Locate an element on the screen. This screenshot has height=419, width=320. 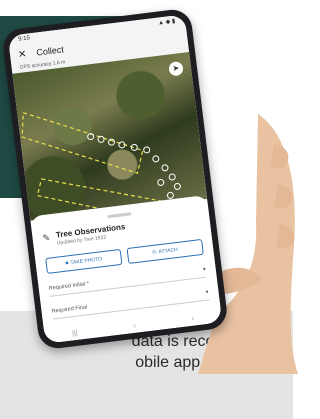
take-photo-label: TAKE PHOTO is located at coordinates (86, 261).